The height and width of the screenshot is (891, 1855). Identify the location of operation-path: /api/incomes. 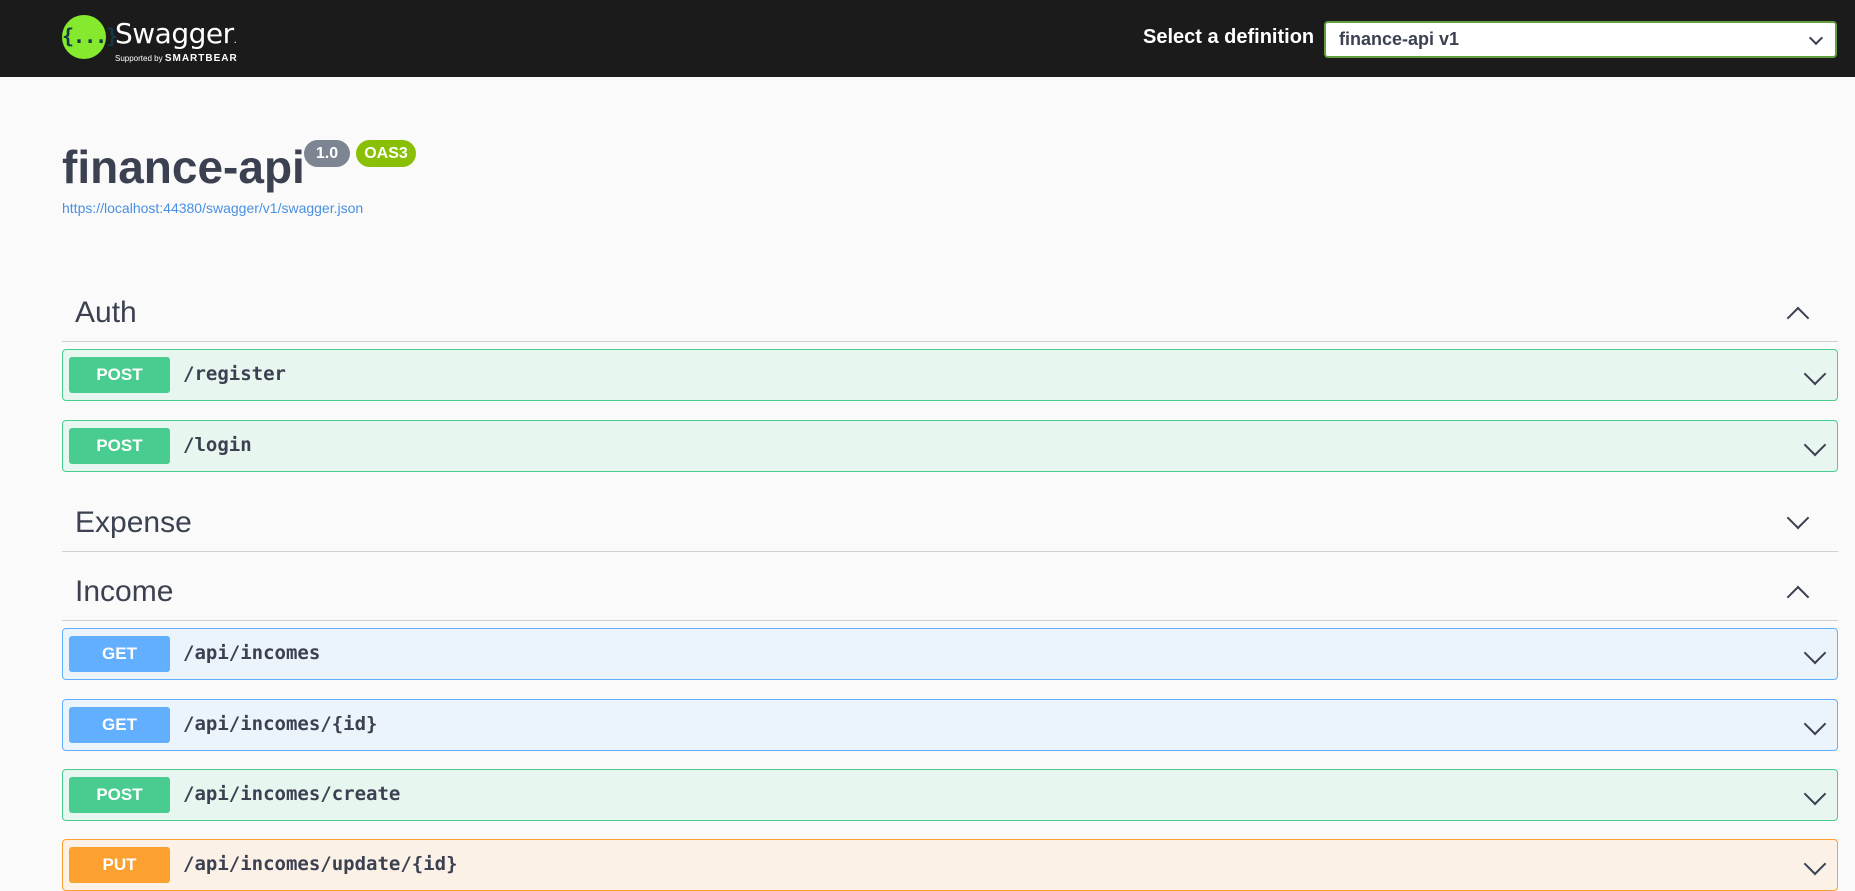
(252, 653).